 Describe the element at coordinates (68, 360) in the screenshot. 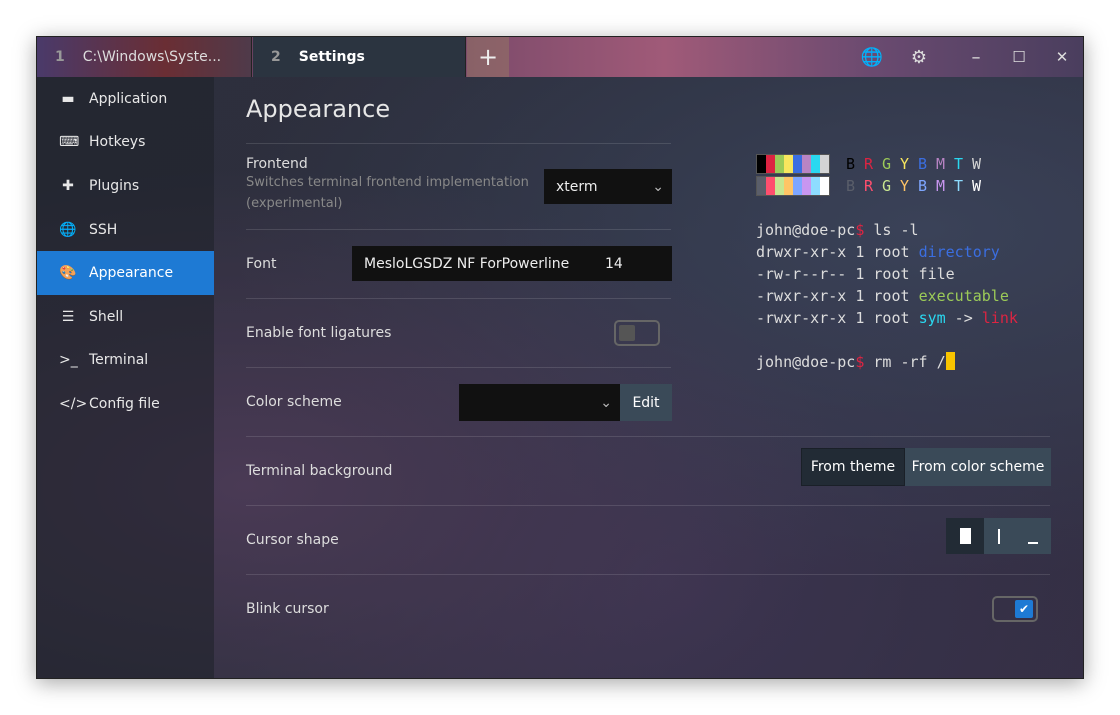

I see `terminal-icon: >_` at that location.